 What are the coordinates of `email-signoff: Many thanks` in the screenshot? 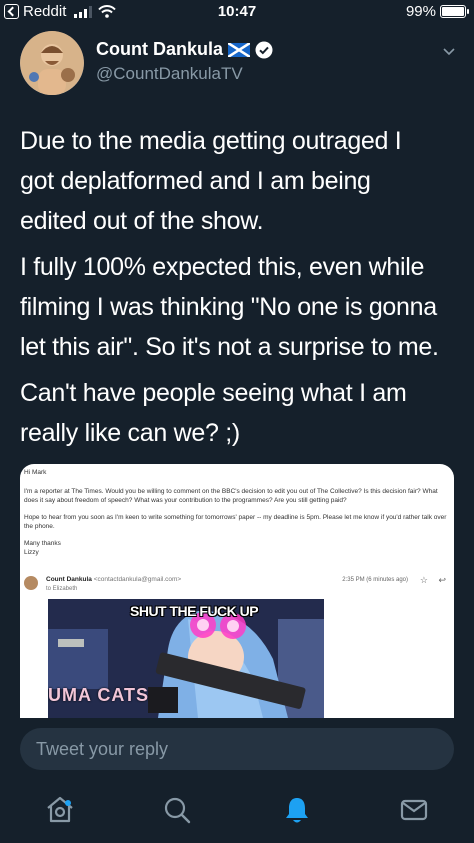 It's located at (42, 543).